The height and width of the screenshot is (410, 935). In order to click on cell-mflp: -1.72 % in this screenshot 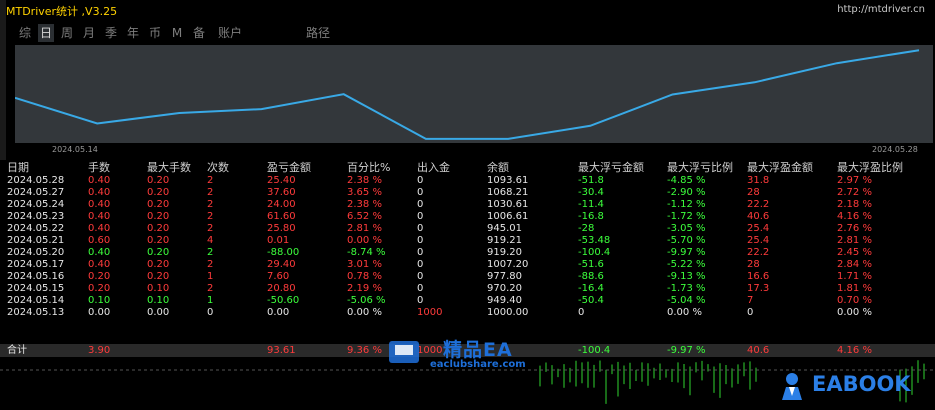, I will do `click(686, 216)`.